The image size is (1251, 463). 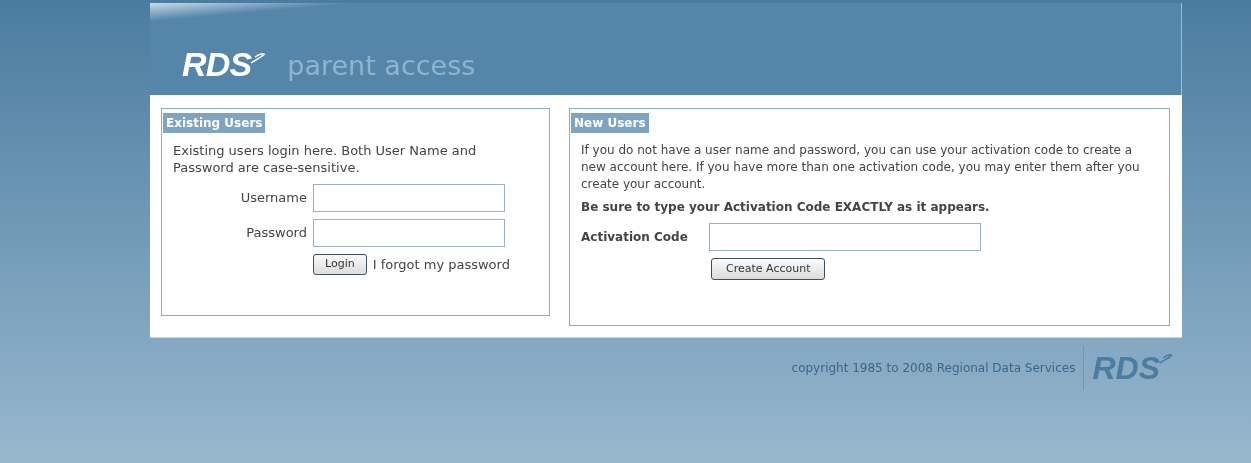 I want to click on activation-code-field, so click(x=845, y=237).